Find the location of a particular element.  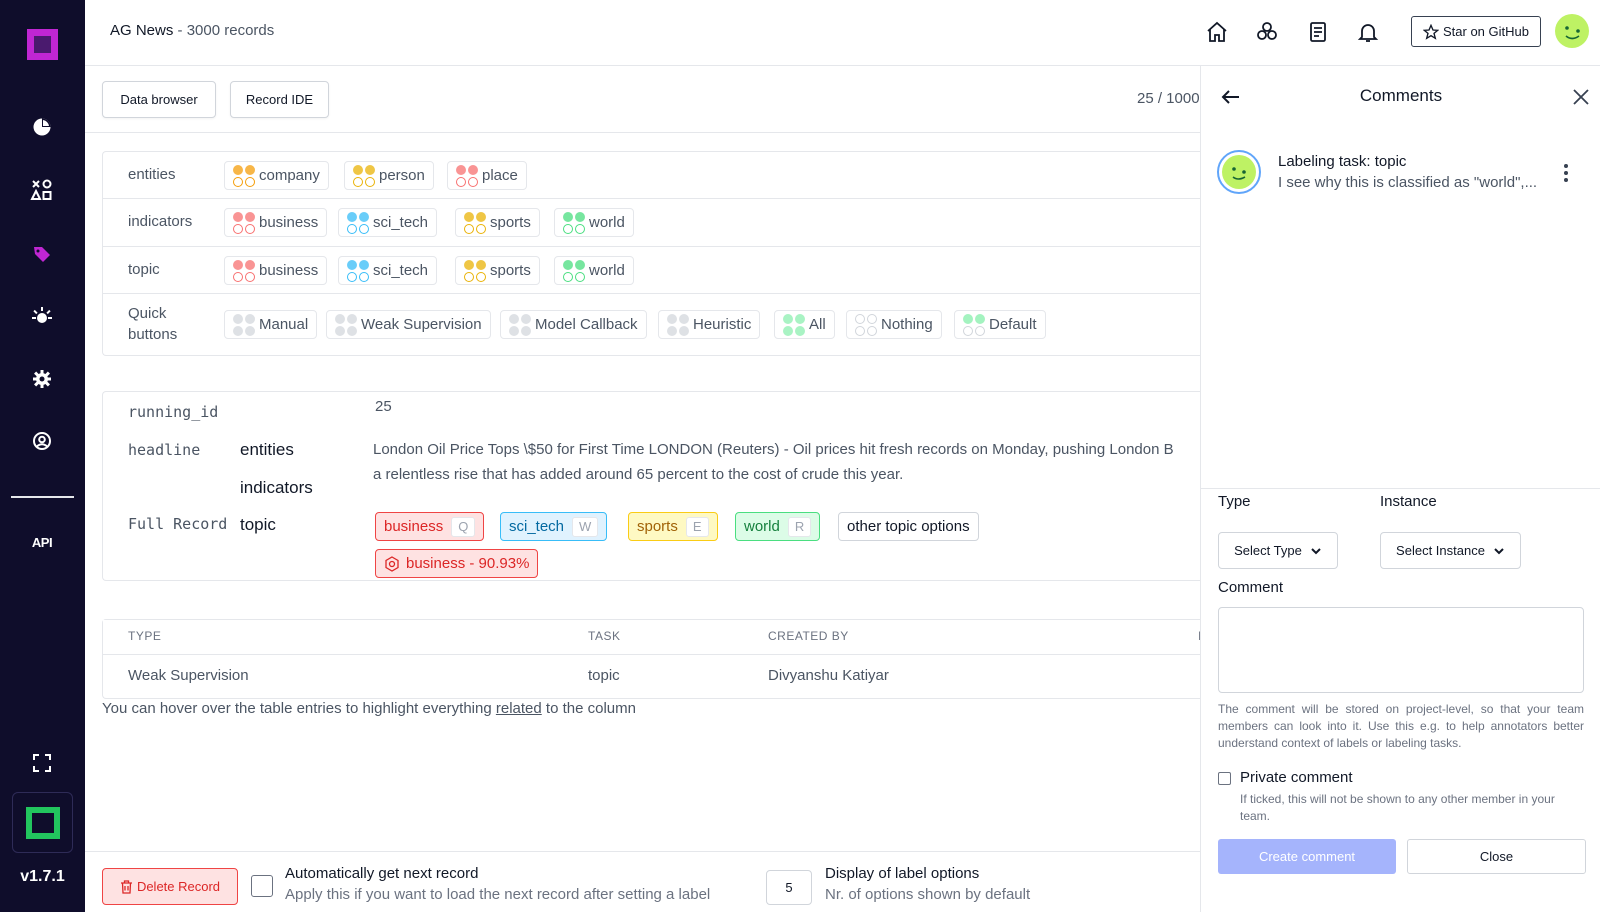

modules-icon is located at coordinates (1267, 32).